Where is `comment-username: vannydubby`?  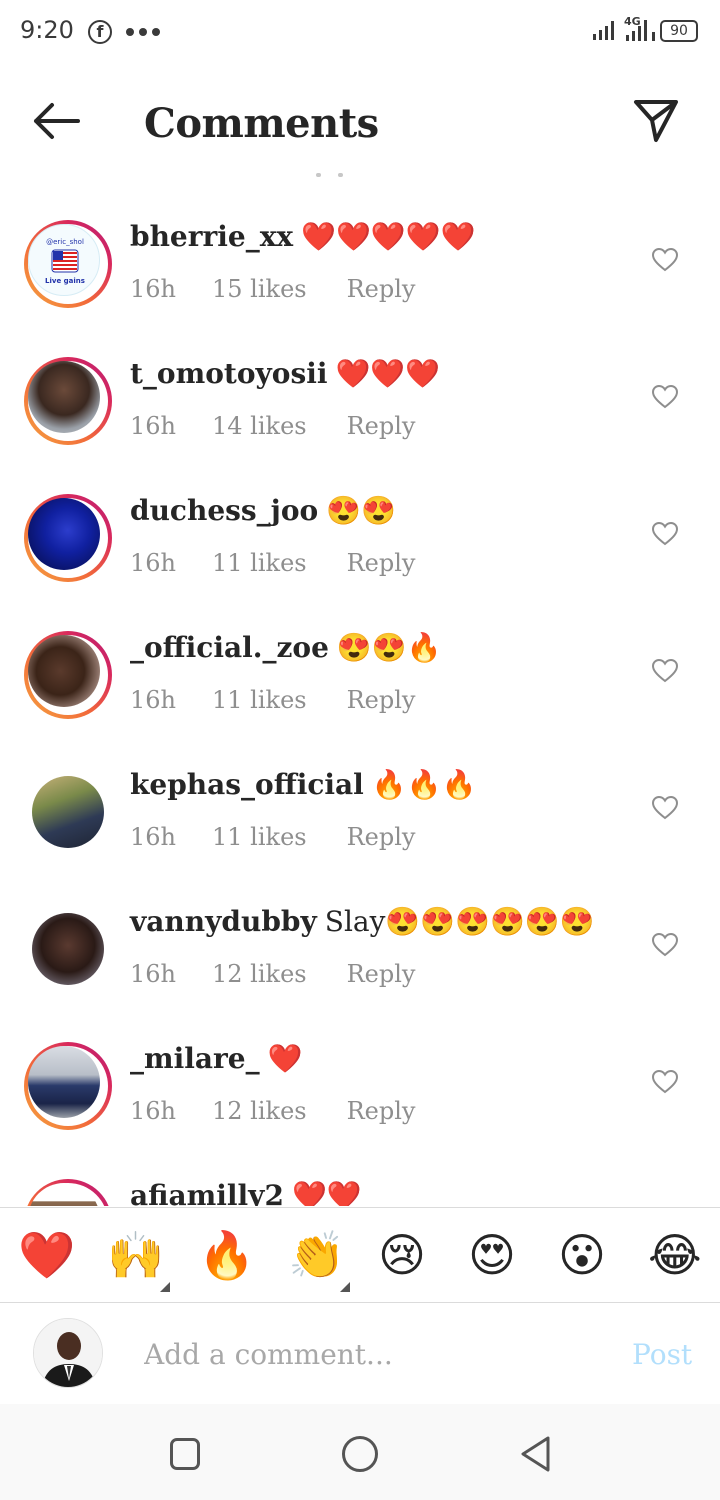 comment-username: vannydubby is located at coordinates (223, 921).